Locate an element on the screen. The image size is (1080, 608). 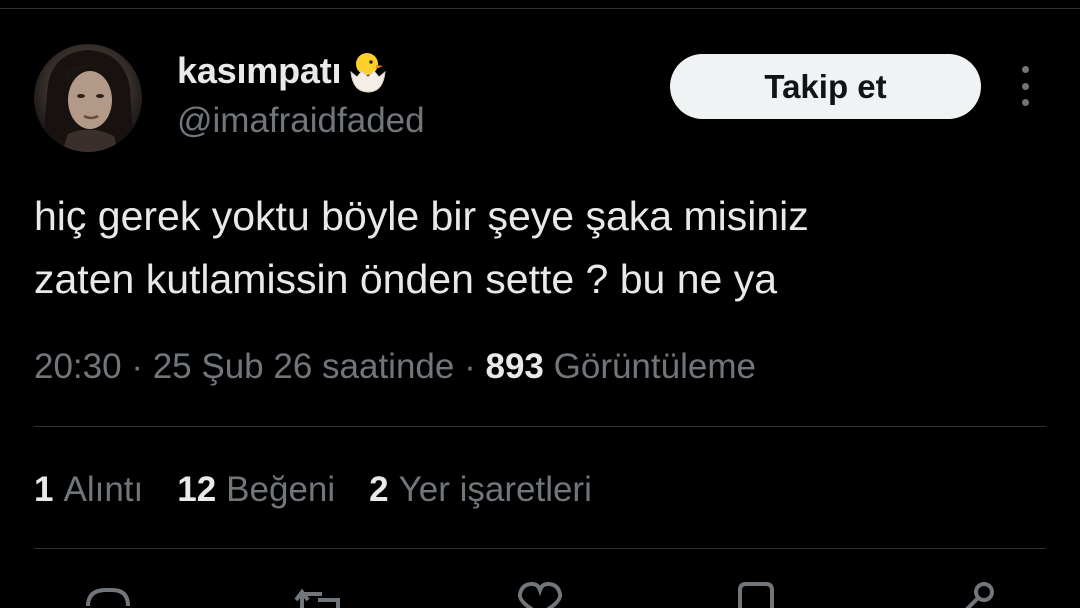
reply-icon is located at coordinates (108, 594).